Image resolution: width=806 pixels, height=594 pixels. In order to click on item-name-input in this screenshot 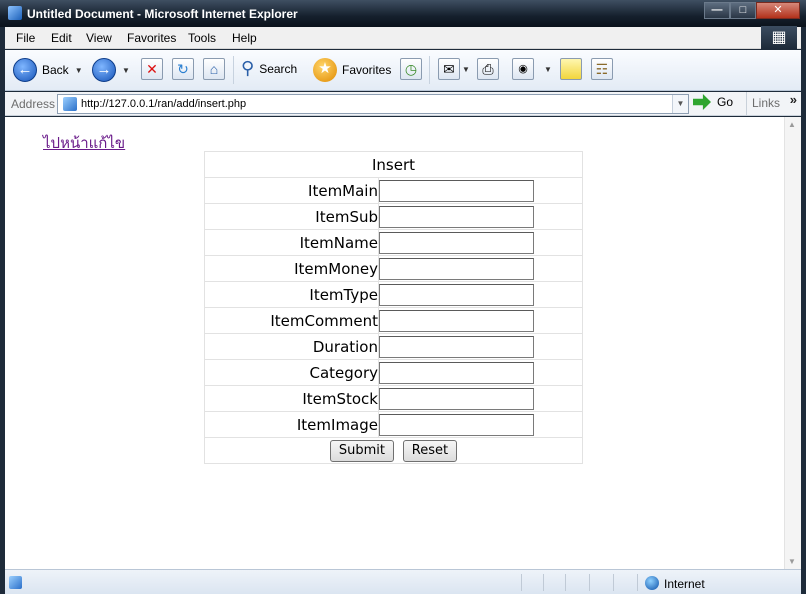, I will do `click(456, 242)`.